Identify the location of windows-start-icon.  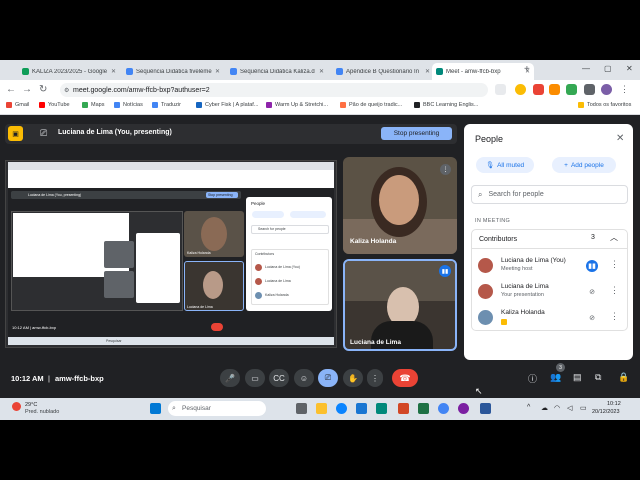
(155, 408).